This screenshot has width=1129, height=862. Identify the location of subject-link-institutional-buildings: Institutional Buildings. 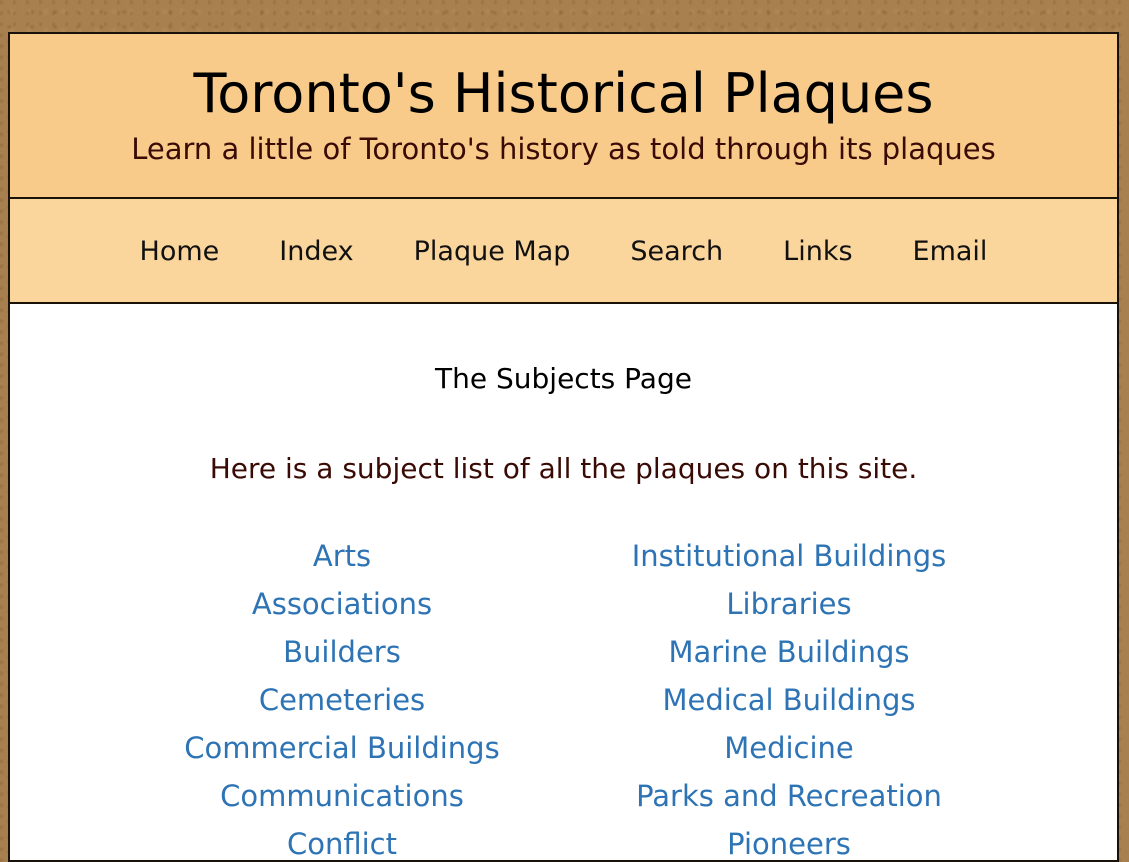
(789, 556).